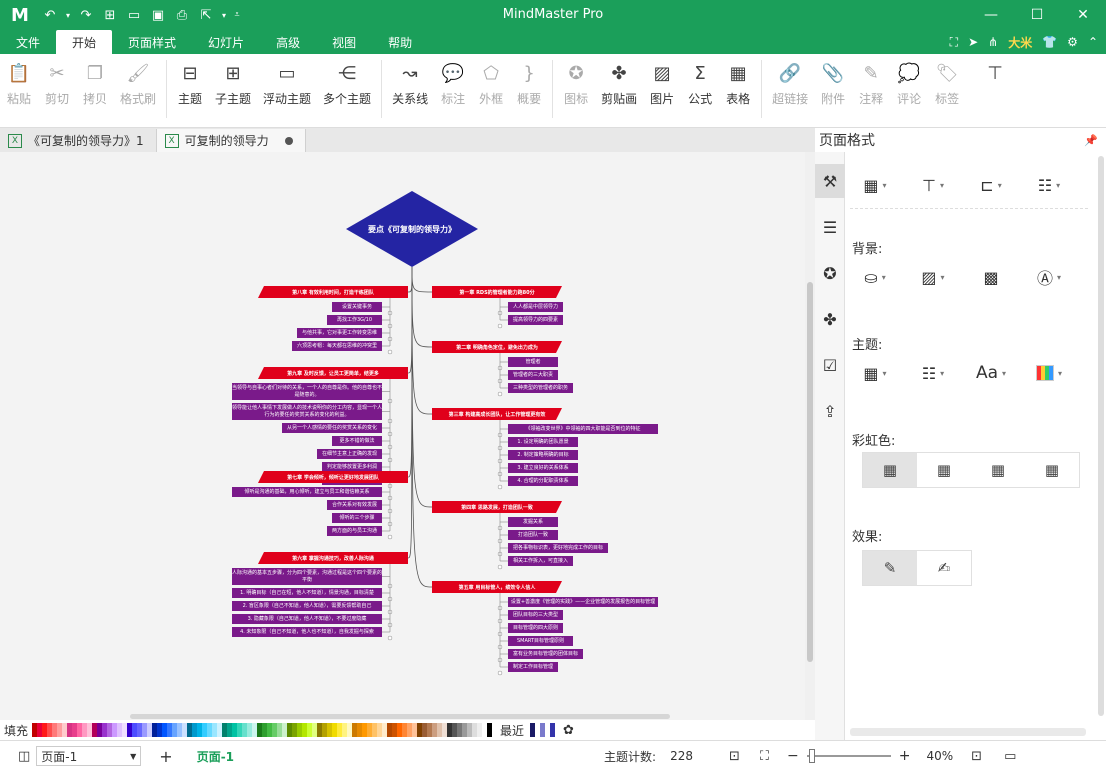 The height and width of the screenshot is (771, 1106). Describe the element at coordinates (833, 83) in the screenshot. I see `ribbon-button-18: 📎 附件` at that location.